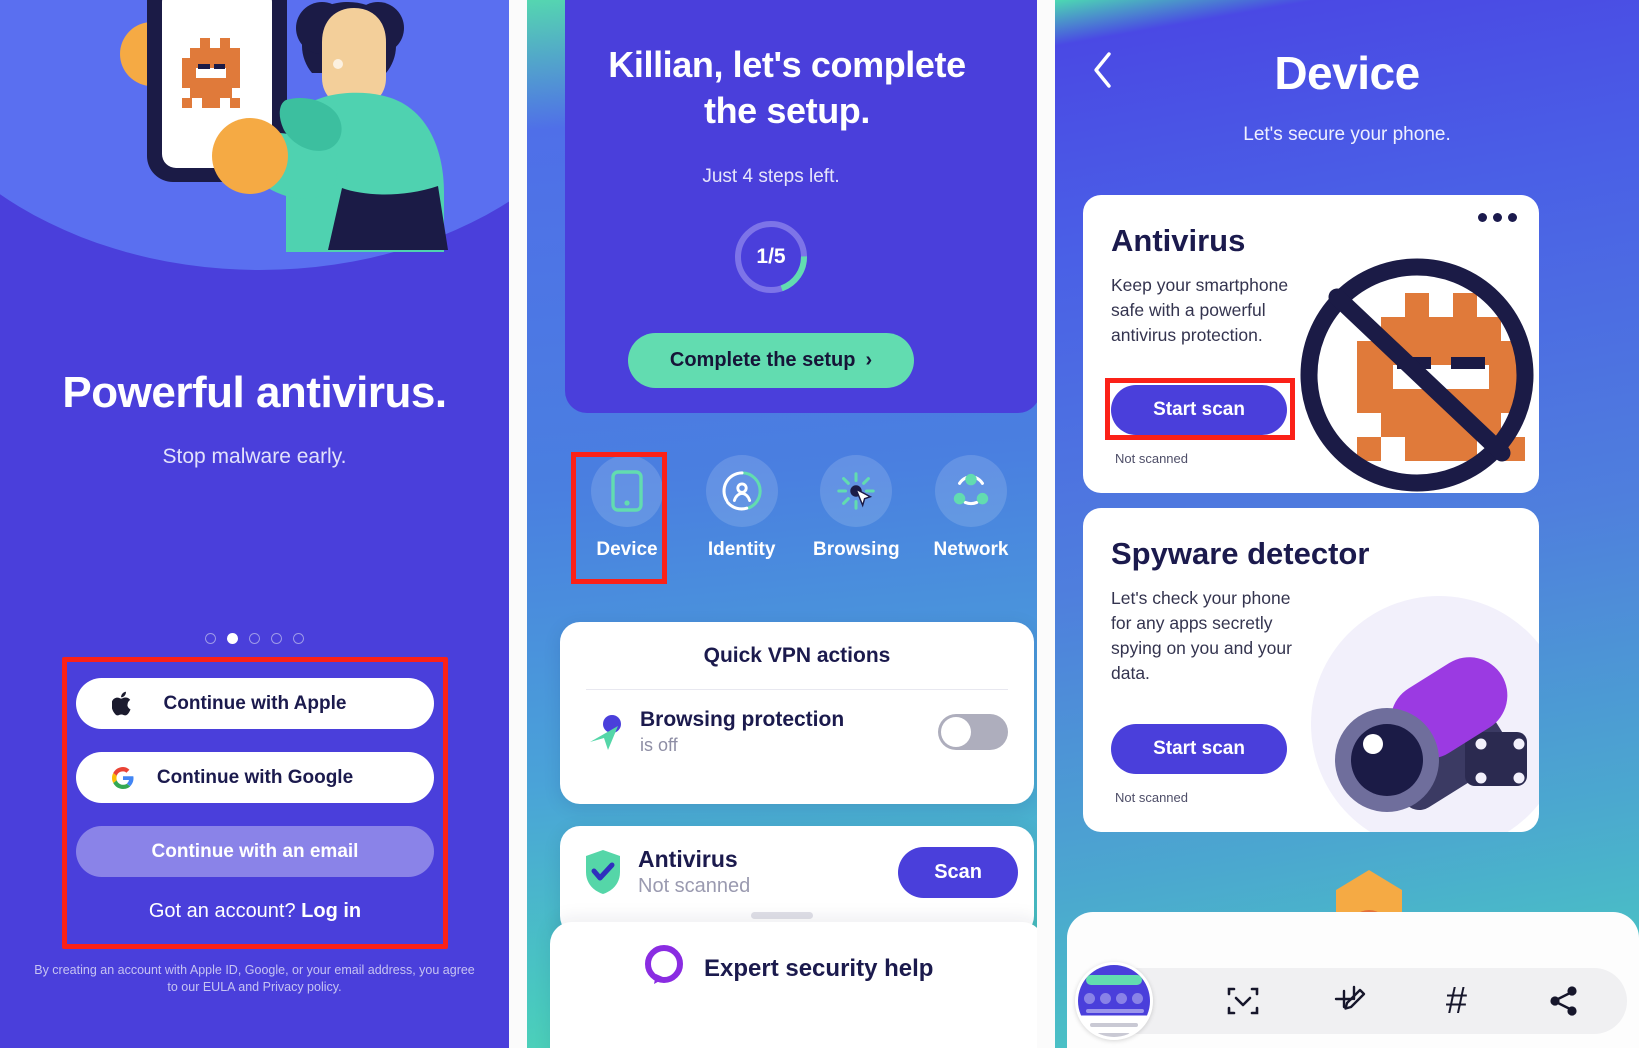 The height and width of the screenshot is (1048, 1639). I want to click on markup-toolbar: #, so click(1362, 1001).